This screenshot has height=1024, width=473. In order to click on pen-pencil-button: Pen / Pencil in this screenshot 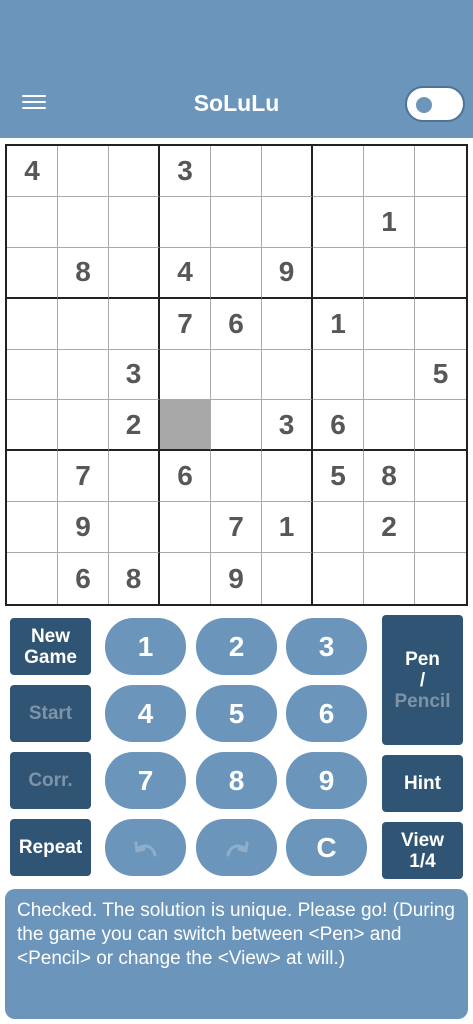, I will do `click(422, 680)`.